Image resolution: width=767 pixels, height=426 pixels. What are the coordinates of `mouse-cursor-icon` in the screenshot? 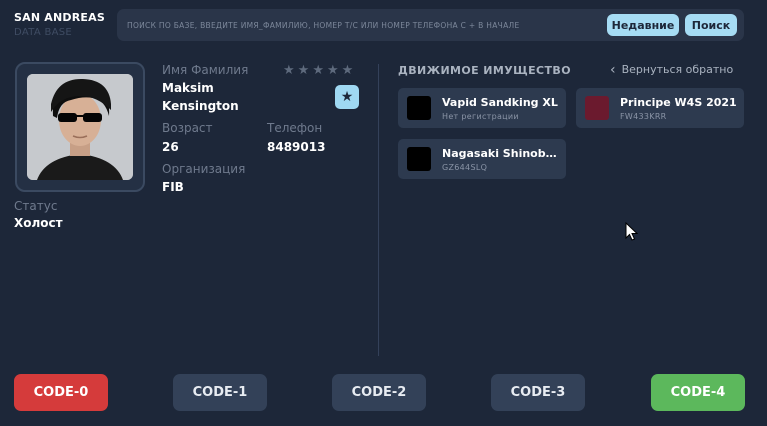 It's located at (632, 233).